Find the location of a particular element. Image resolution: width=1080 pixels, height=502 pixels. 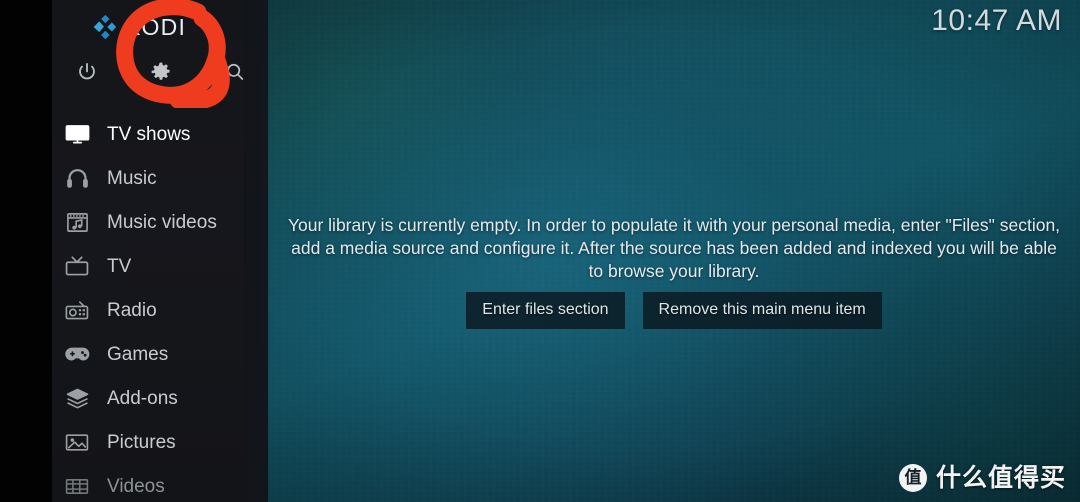

headphones-icon is located at coordinates (77, 178).